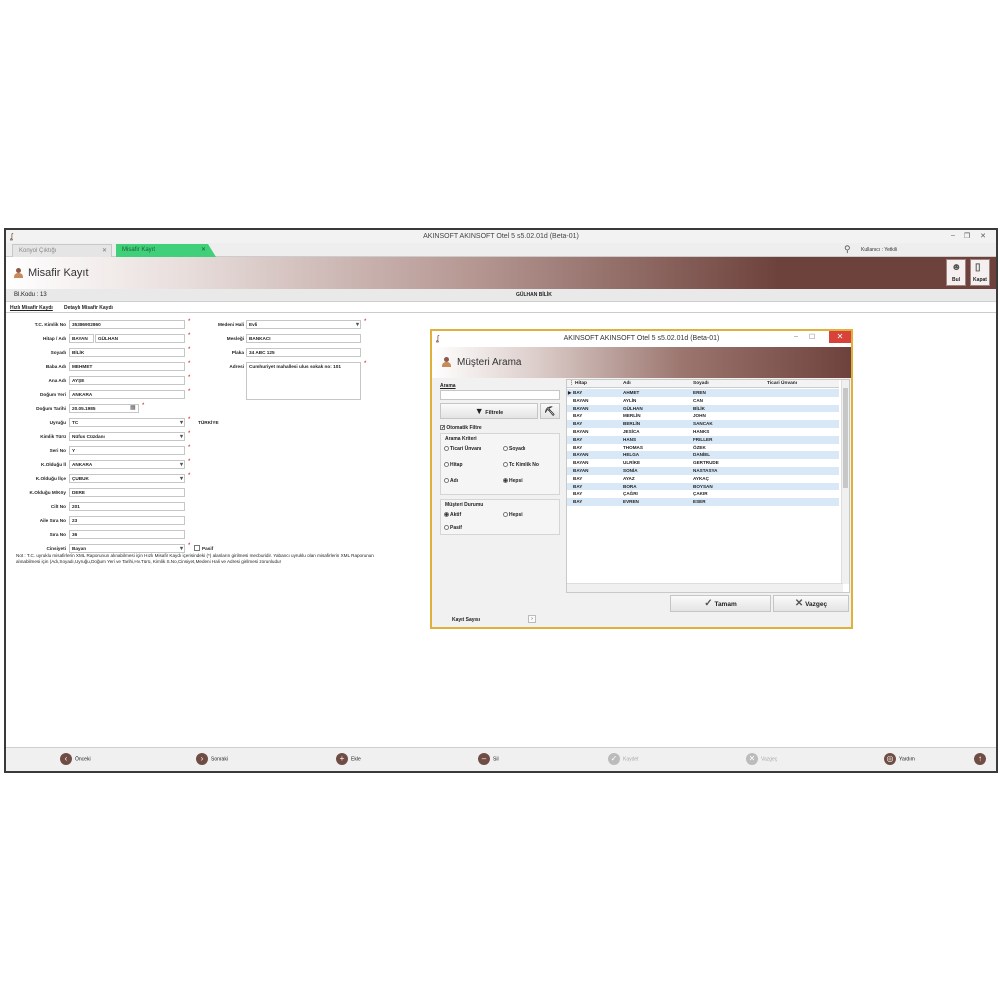  I want to click on criteria-hepsi: Hepsi, so click(513, 481).